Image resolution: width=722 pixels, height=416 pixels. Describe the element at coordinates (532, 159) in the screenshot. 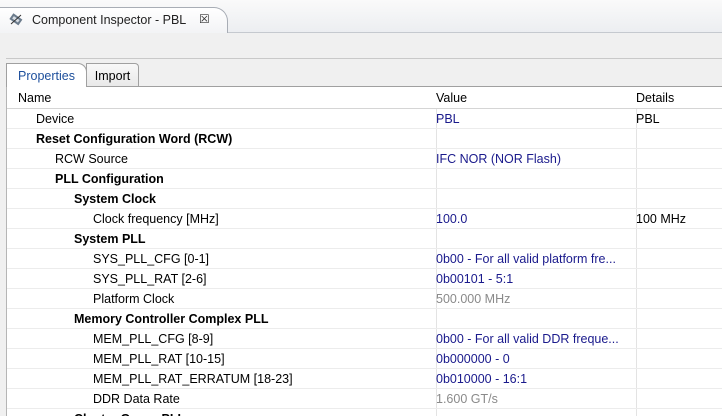

I see `property-value: IFC NOR (NOR Flash)` at that location.